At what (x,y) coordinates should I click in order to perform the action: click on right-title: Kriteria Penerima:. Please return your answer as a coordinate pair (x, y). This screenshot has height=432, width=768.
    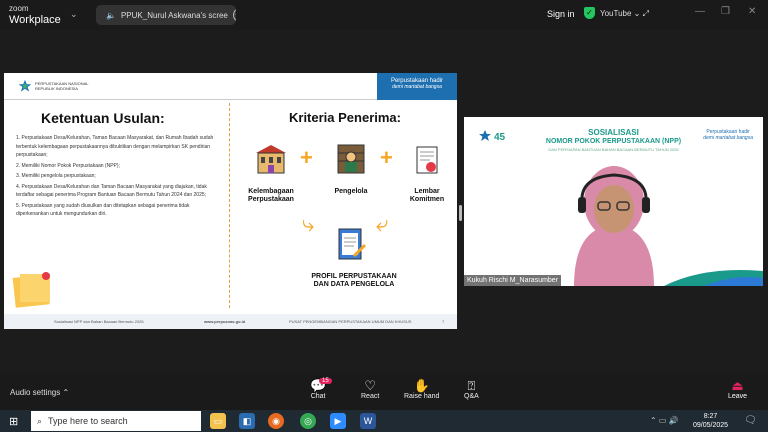
    Looking at the image, I should click on (345, 117).